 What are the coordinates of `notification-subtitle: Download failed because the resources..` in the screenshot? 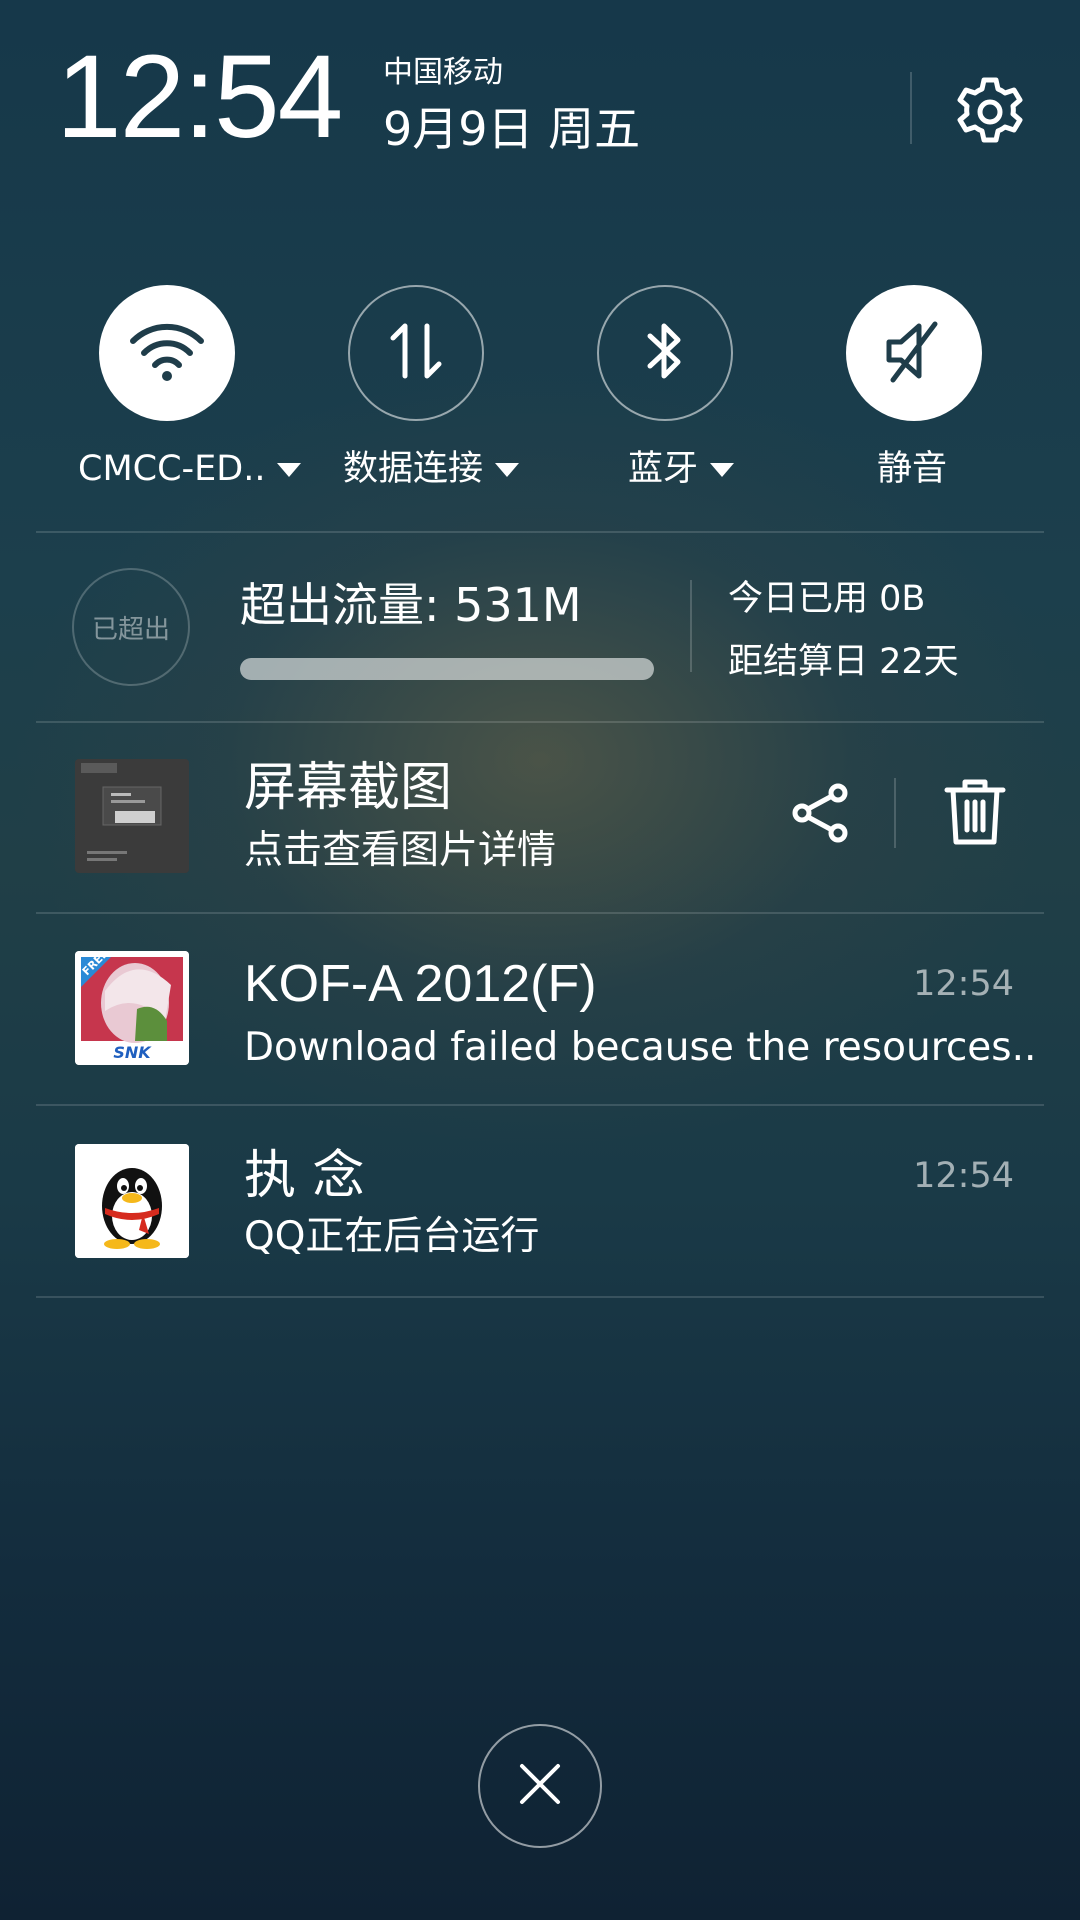 It's located at (640, 1047).